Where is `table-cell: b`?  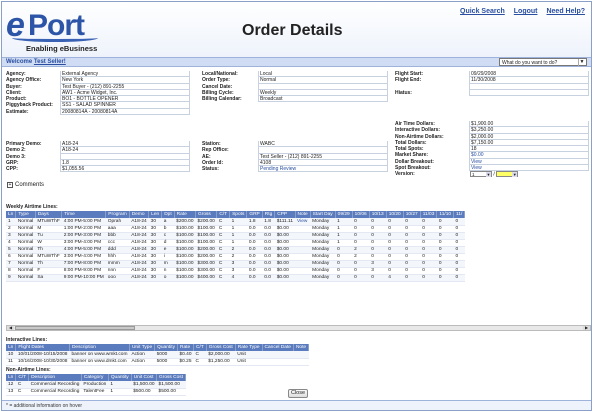
table-cell: b is located at coordinates (168, 229).